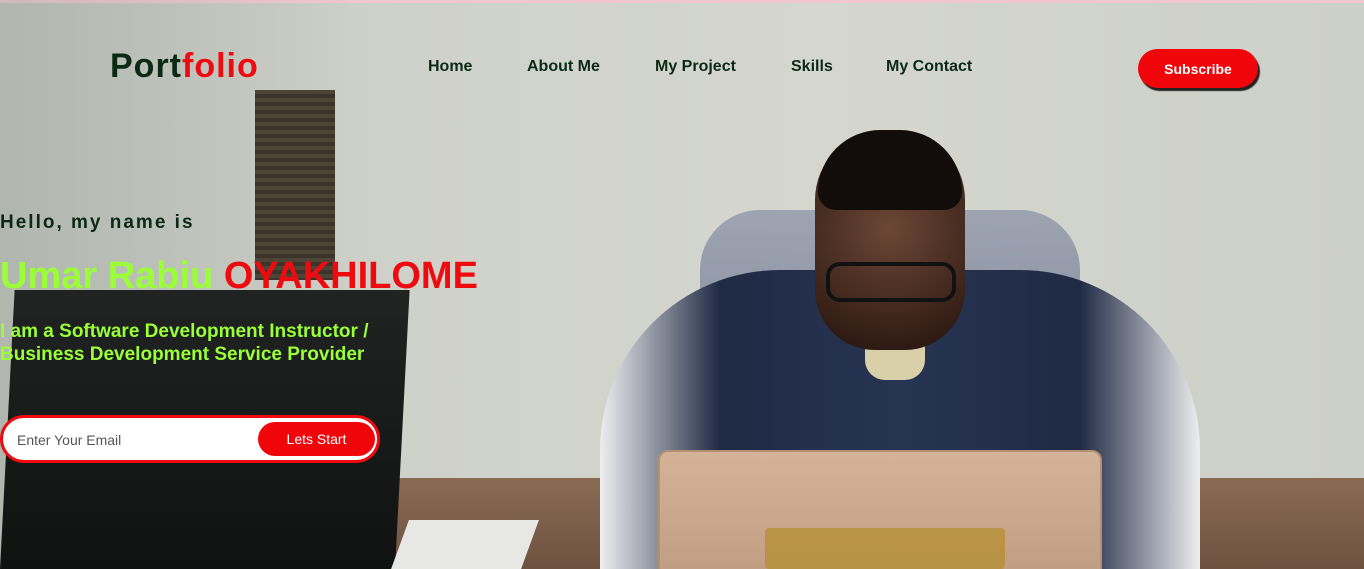 This screenshot has height=569, width=1364. I want to click on person-collar, so click(895, 362).